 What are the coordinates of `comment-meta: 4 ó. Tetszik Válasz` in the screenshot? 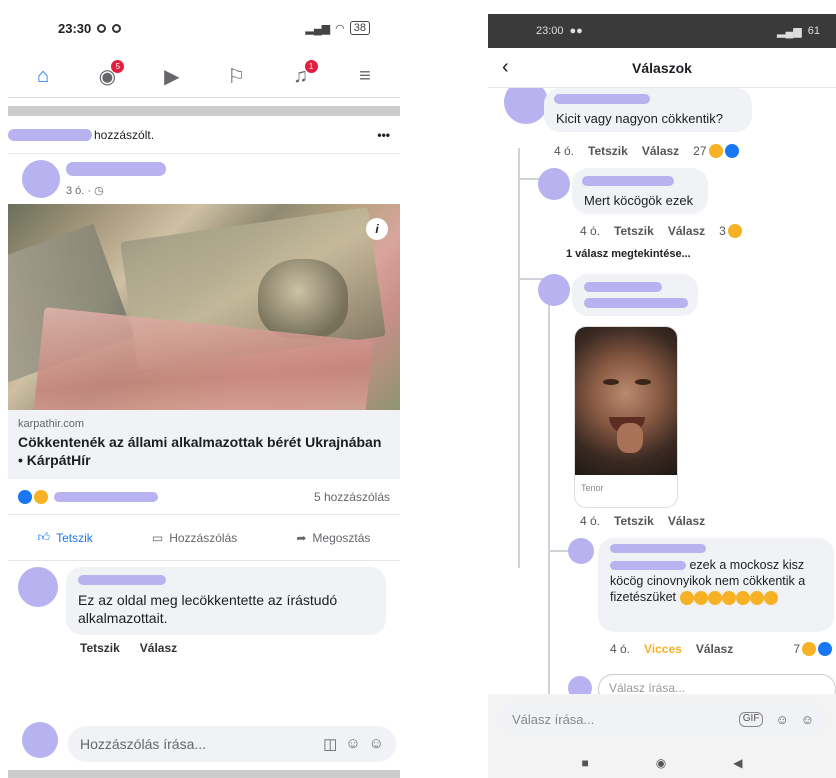 It's located at (642, 521).